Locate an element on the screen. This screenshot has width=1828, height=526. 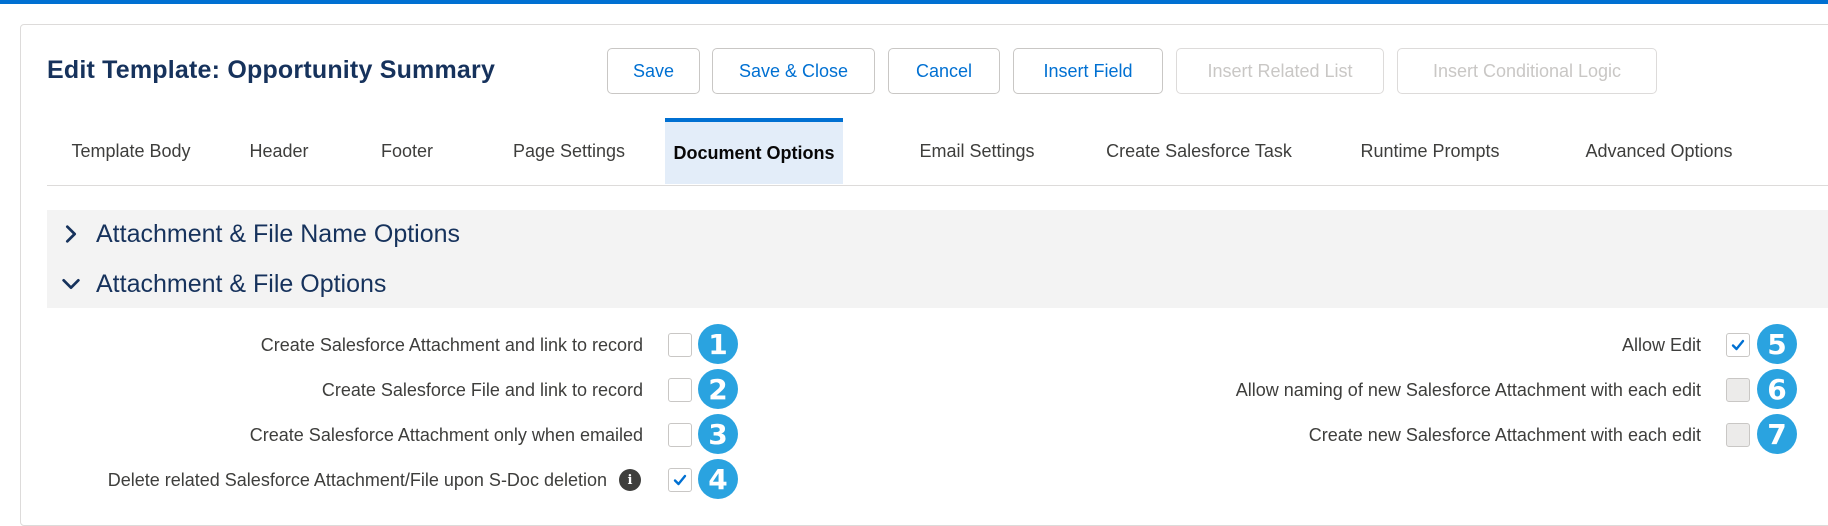
save-close-button: Save & Close is located at coordinates (793, 71).